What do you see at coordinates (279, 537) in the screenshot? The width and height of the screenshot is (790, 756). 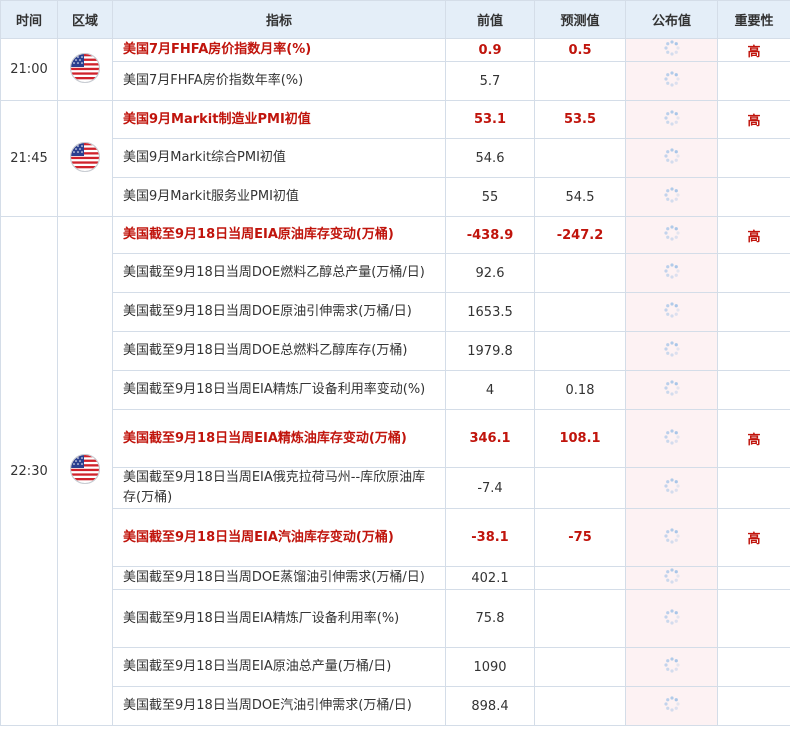 I see `indicator-cell: 美国截至9月18日当周EIA汽油库存变动(万桶)` at bounding box center [279, 537].